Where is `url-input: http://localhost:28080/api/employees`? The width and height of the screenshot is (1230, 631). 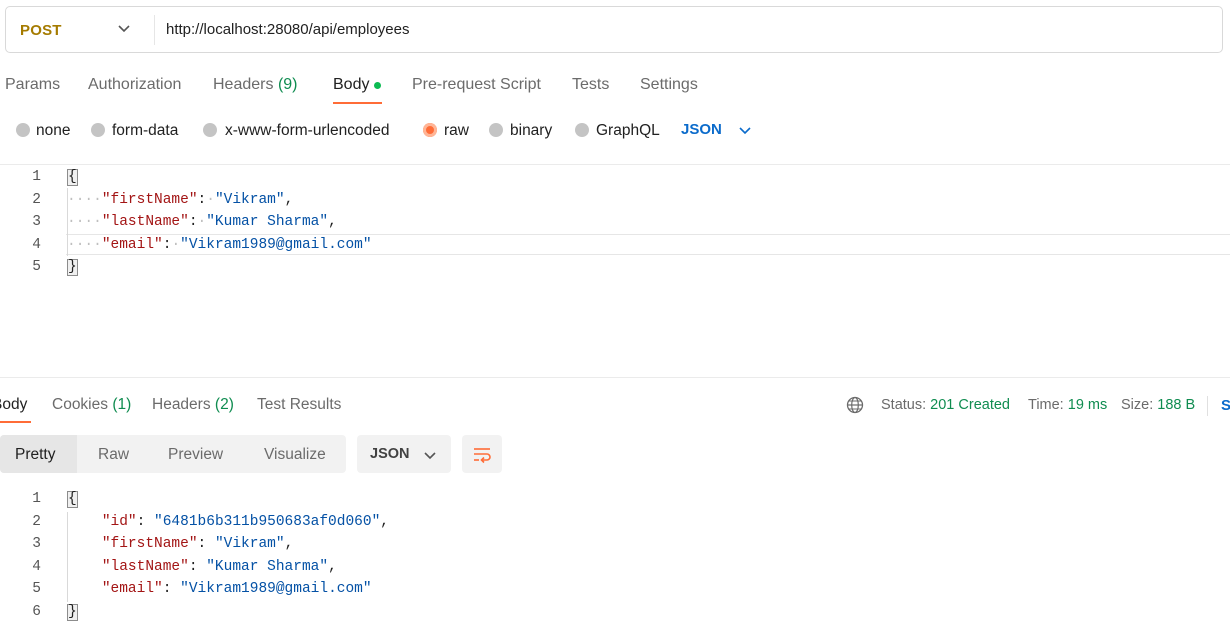 url-input: http://localhost:28080/api/employees is located at coordinates (288, 29).